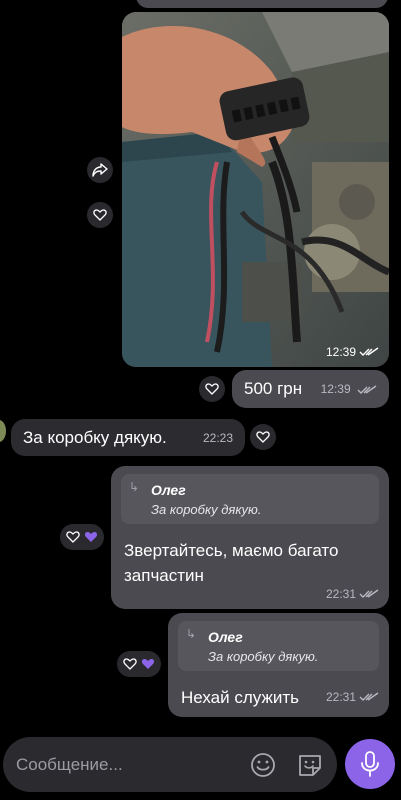 The image size is (401, 800). Describe the element at coordinates (217, 437) in the screenshot. I see `message-time: 22:23` at that location.